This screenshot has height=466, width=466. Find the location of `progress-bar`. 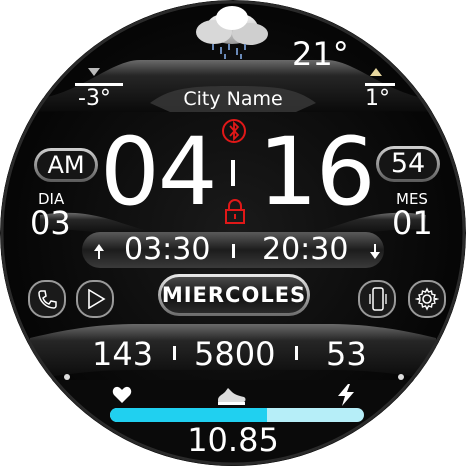

progress-bar is located at coordinates (237, 415).